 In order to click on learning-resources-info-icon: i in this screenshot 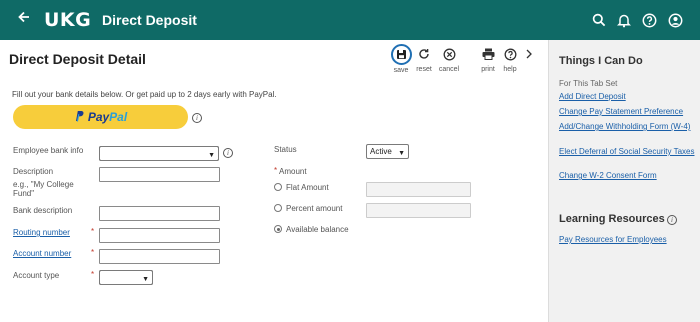, I will do `click(672, 220)`.